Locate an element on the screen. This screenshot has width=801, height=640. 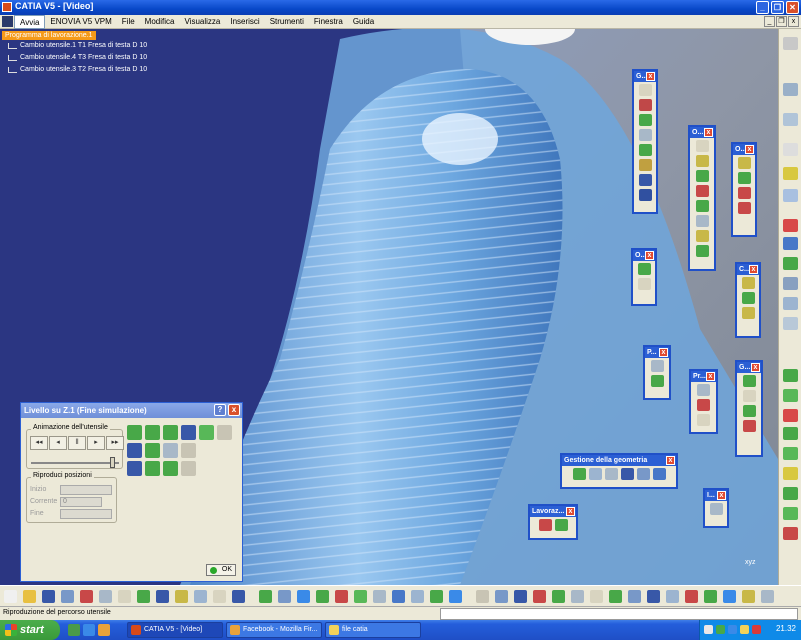
tree-node: Cambio utensile.3 T2 Fresa di testa D 10 is located at coordinates (74, 70).